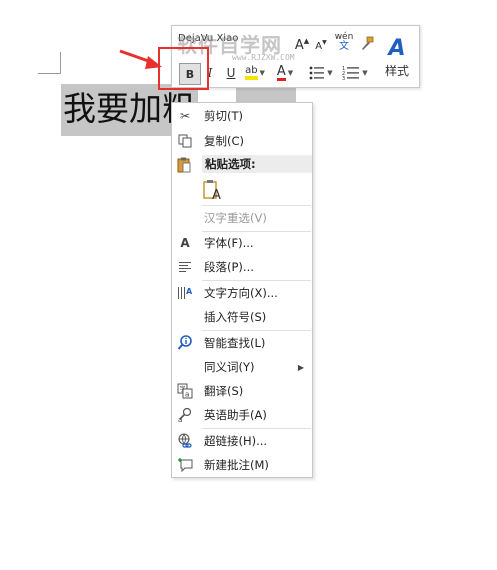 The width and height of the screenshot is (497, 570). What do you see at coordinates (185, 243) in the screenshot?
I see `font-icon: A` at bounding box center [185, 243].